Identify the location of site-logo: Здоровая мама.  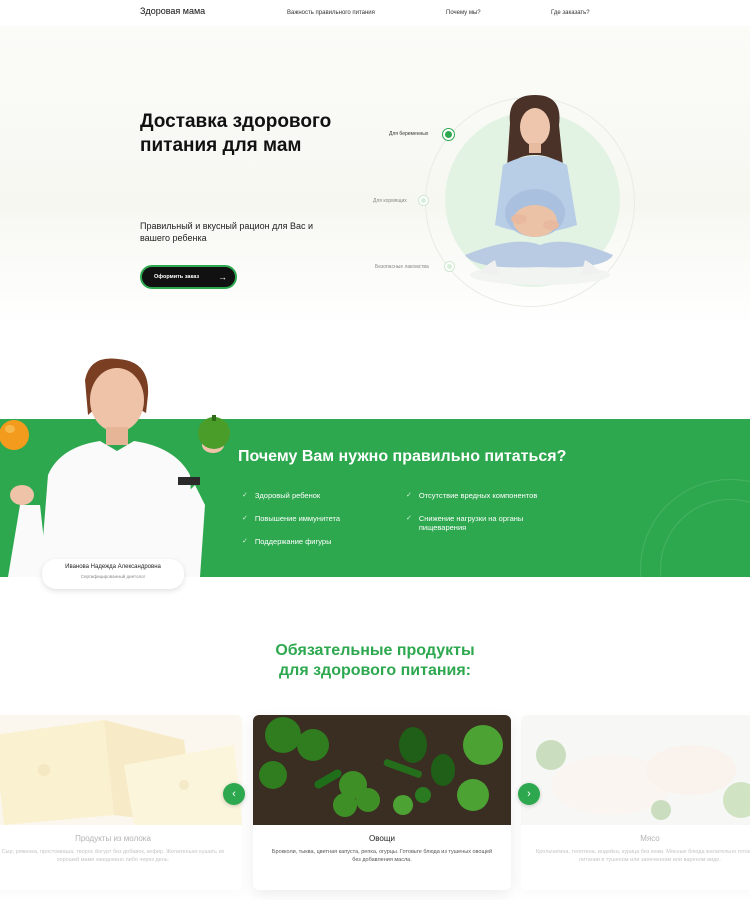
(172, 11).